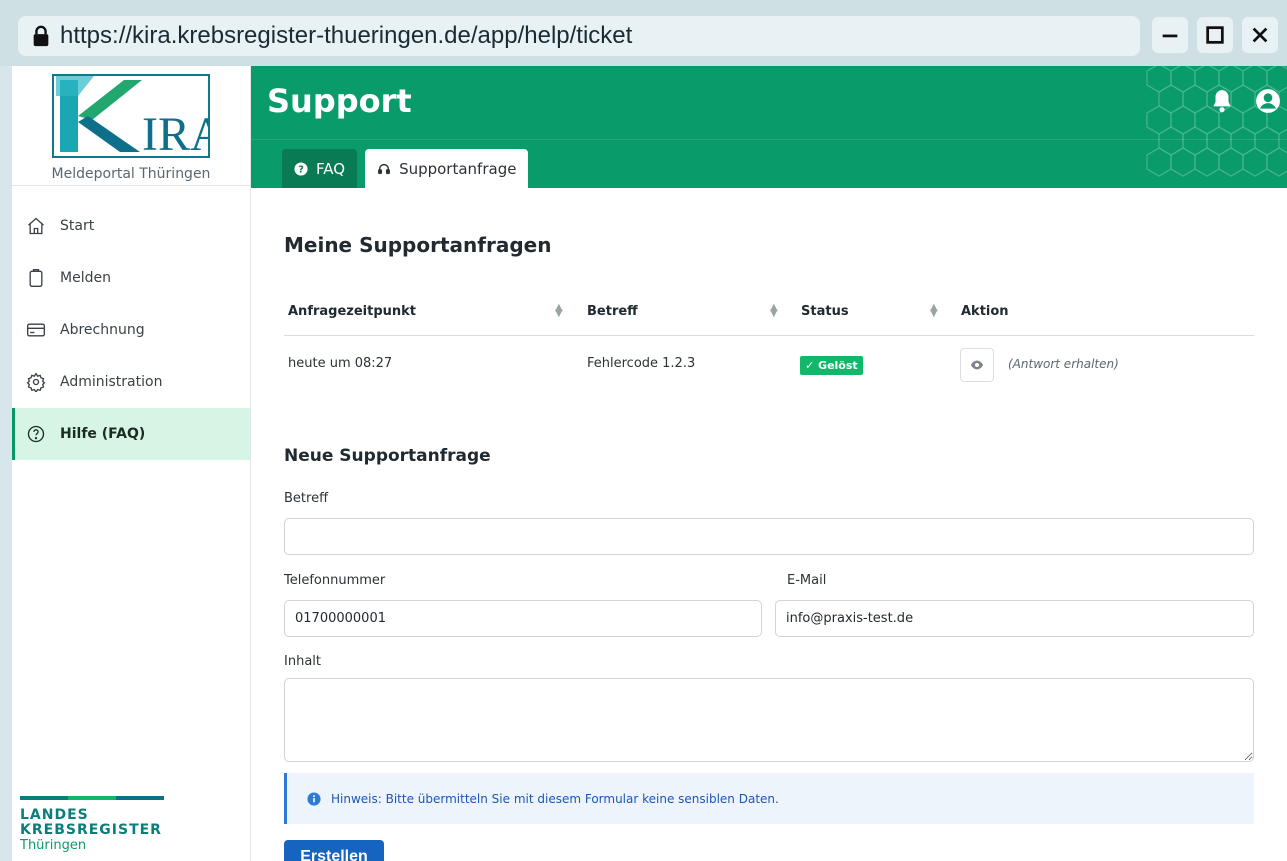 This screenshot has height=861, width=1287. I want to click on question-icon: ?, so click(301, 168).